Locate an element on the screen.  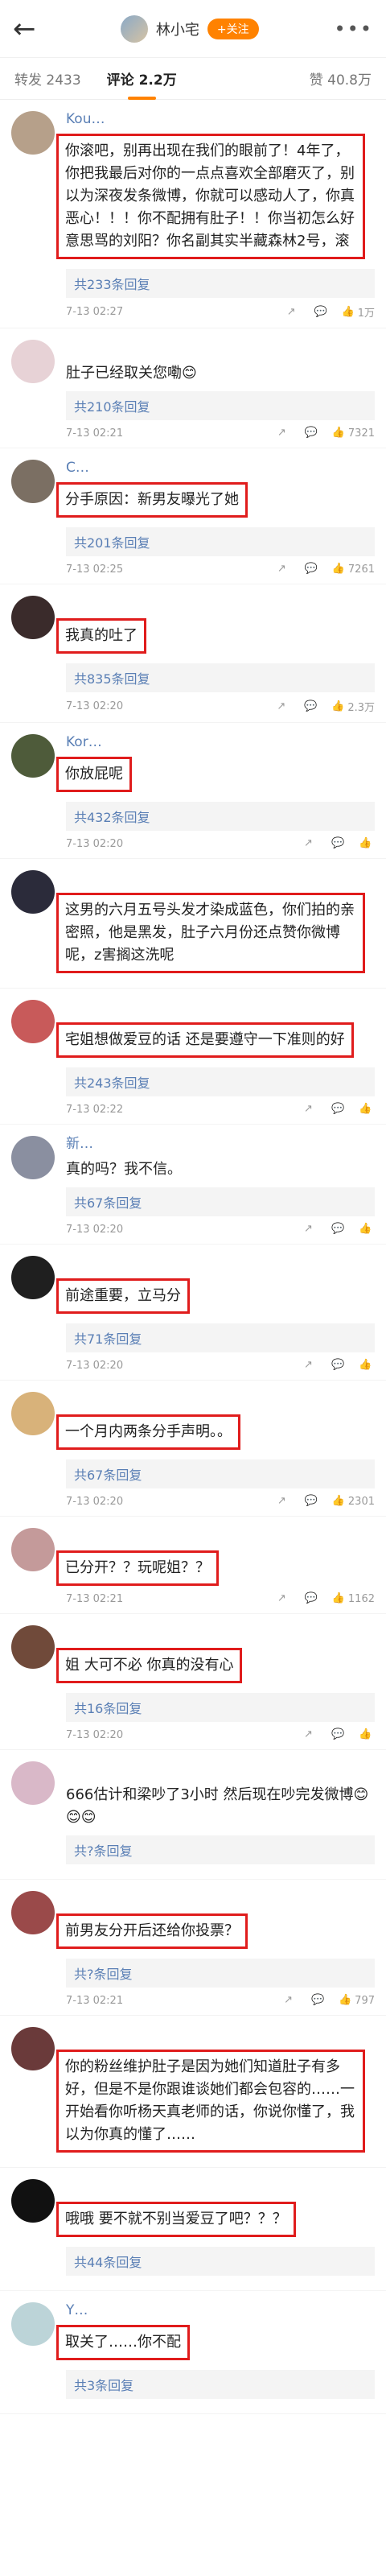
view-replies-link: 共432条回复 is located at coordinates (220, 816).